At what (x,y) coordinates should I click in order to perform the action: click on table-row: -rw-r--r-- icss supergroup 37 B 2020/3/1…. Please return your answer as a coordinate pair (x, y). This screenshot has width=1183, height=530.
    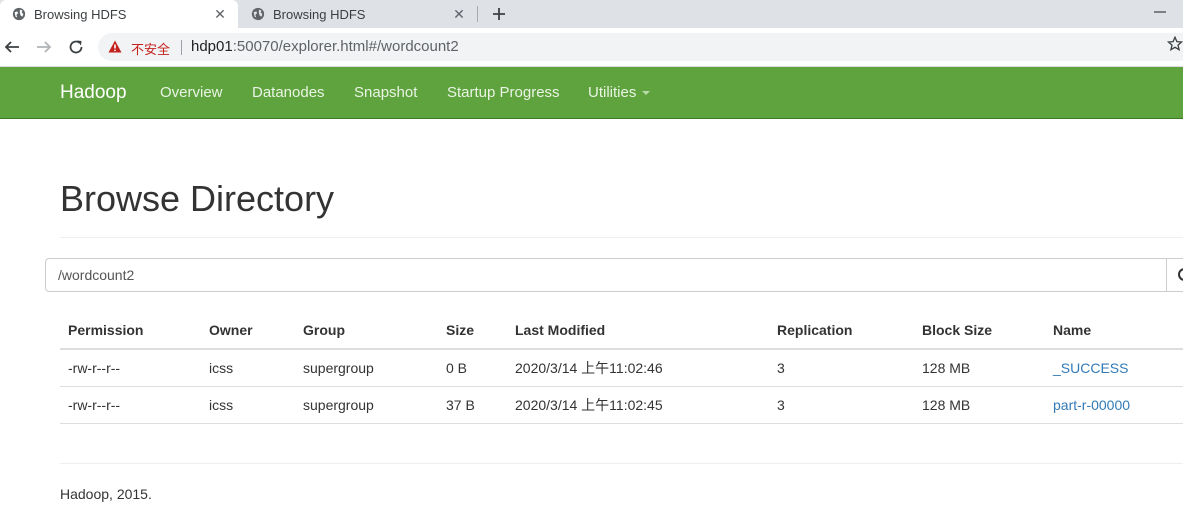
    Looking at the image, I should click on (621, 405).